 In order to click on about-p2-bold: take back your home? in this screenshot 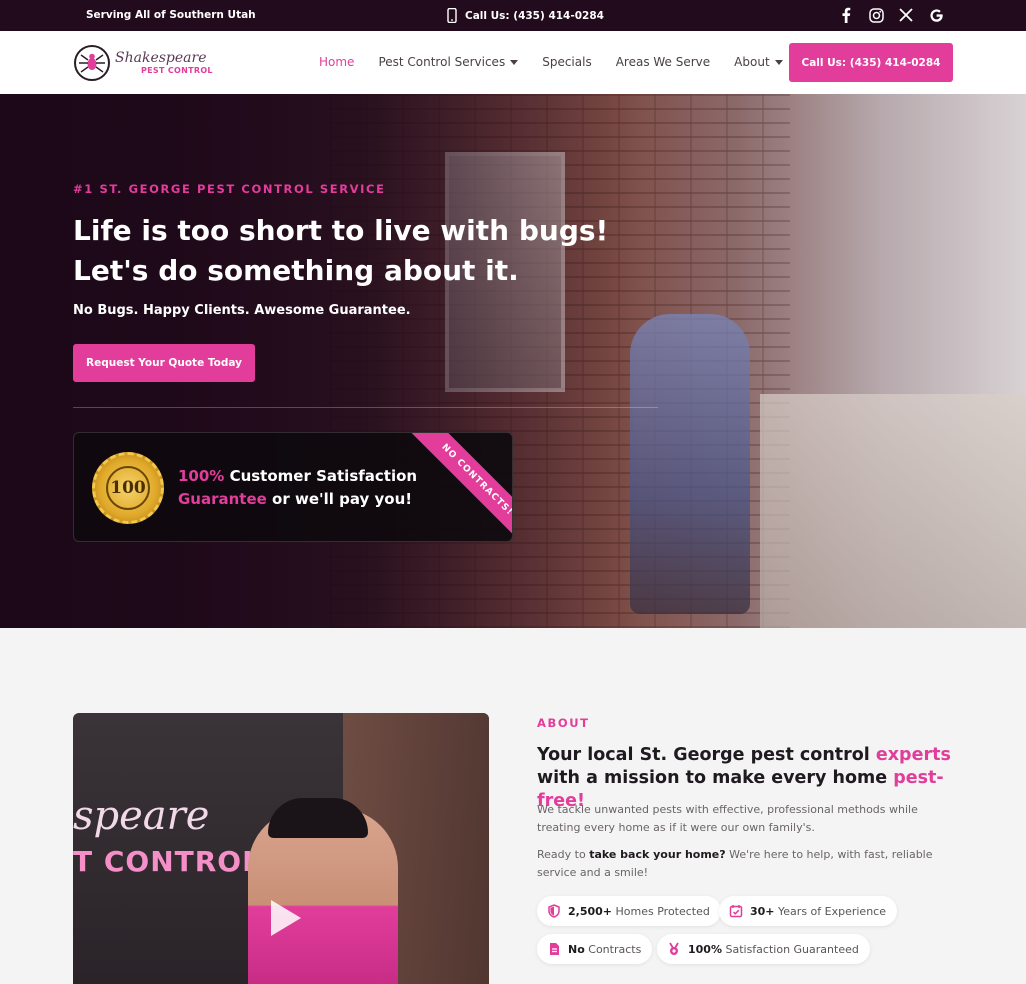, I will do `click(657, 854)`.